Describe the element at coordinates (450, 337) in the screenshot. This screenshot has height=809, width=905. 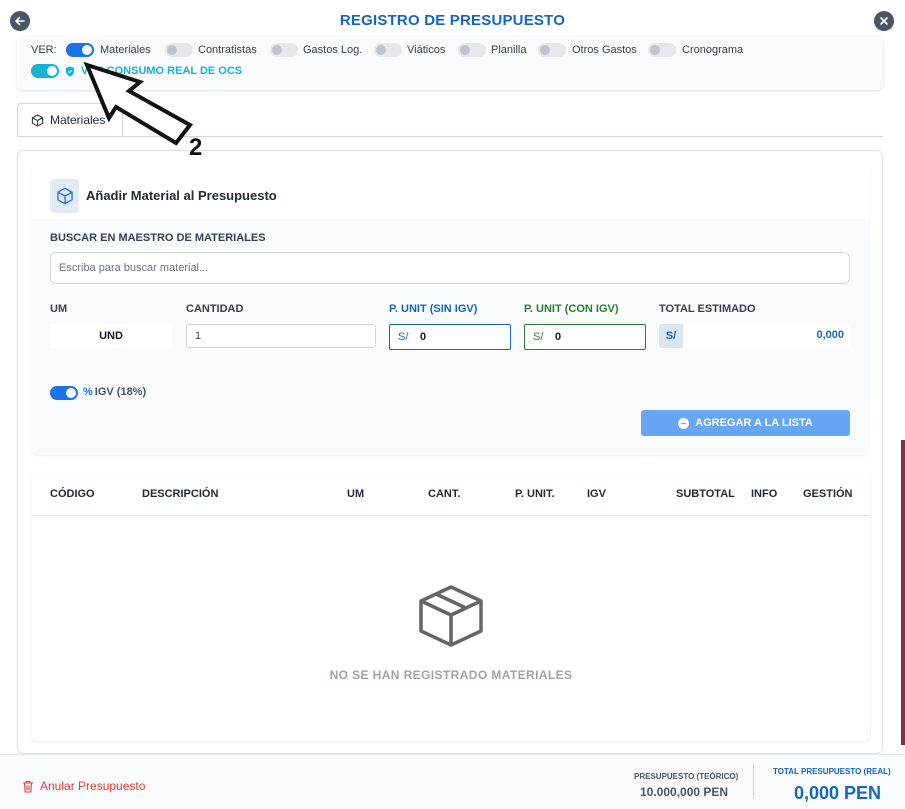
I see `punit-sin-igv-input: S/ 0` at that location.